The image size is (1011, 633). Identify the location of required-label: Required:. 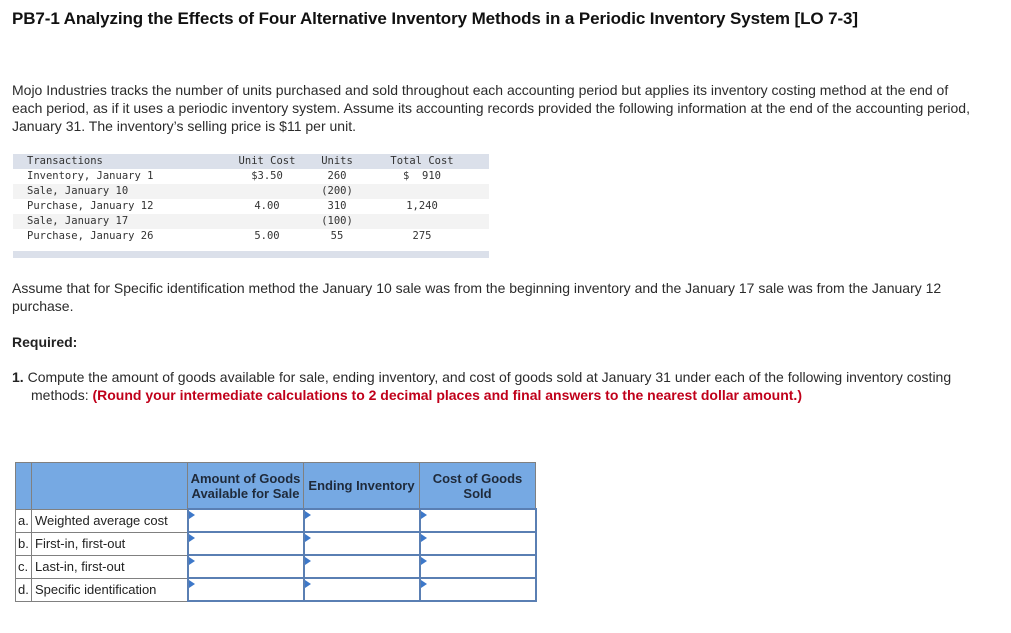
(45, 342).